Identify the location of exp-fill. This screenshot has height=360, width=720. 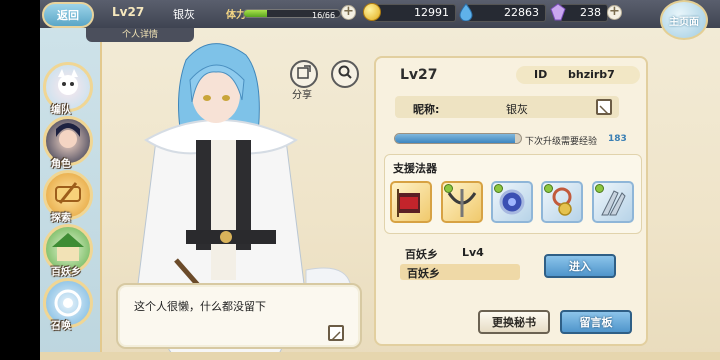
(455, 138).